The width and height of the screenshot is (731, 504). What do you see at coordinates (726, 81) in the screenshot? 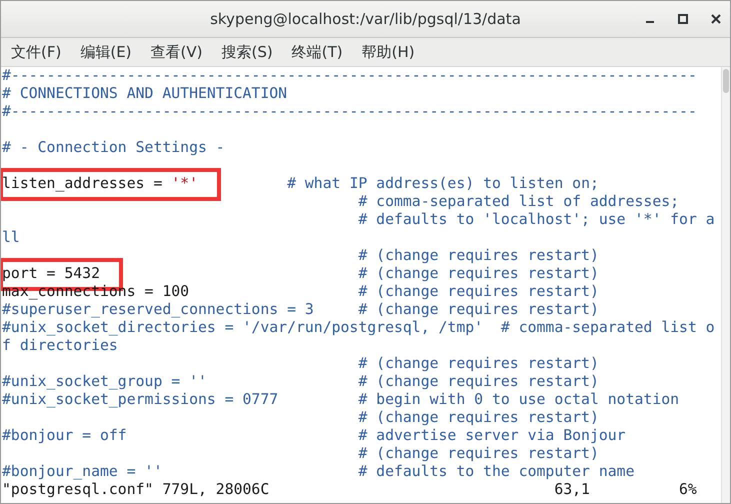
I see `scrollbar-thumb` at bounding box center [726, 81].